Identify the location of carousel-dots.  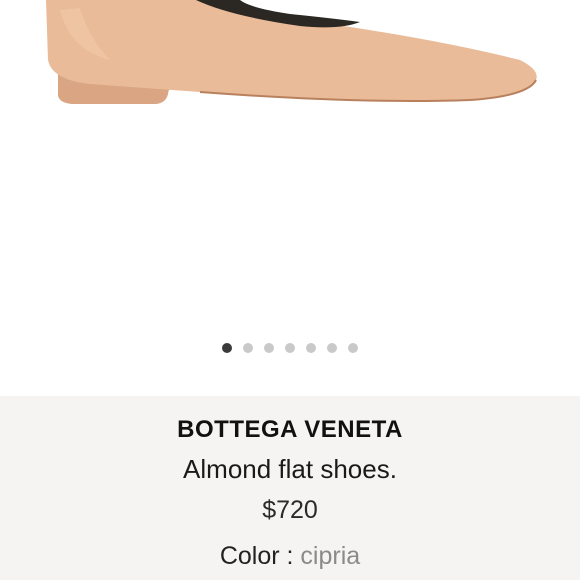
(290, 348).